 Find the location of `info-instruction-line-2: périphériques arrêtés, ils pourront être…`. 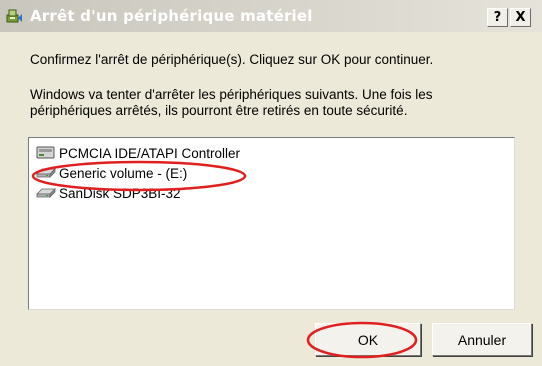

info-instruction-line-2: périphériques arrêtés, ils pourront être… is located at coordinates (219, 110).